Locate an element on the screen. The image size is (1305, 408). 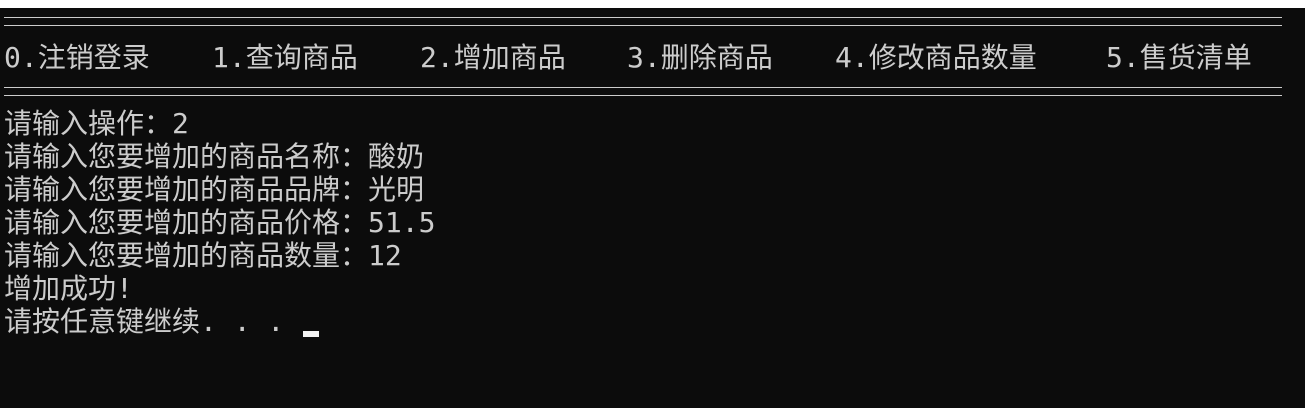
output-line-operation: 请输入操作：2 is located at coordinates (96, 123).